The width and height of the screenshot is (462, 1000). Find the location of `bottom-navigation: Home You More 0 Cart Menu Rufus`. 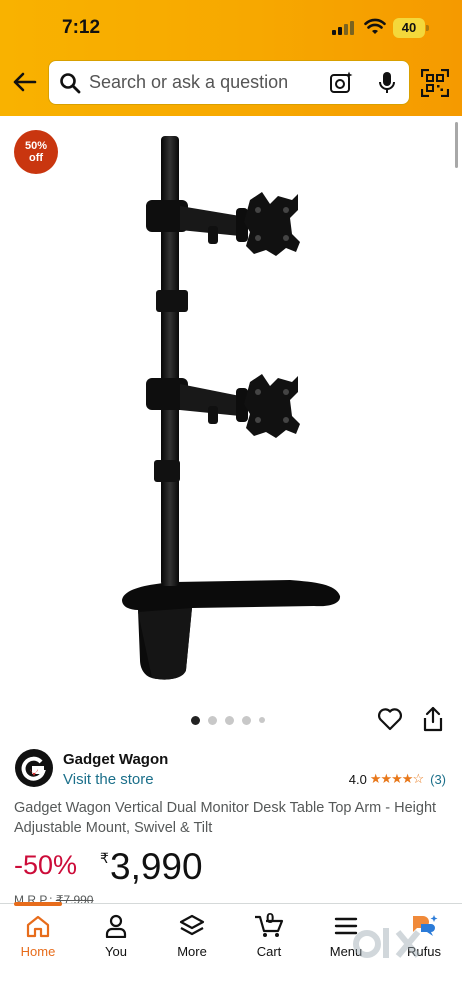

bottom-navigation: Home You More 0 Cart Menu Rufus is located at coordinates (231, 951).